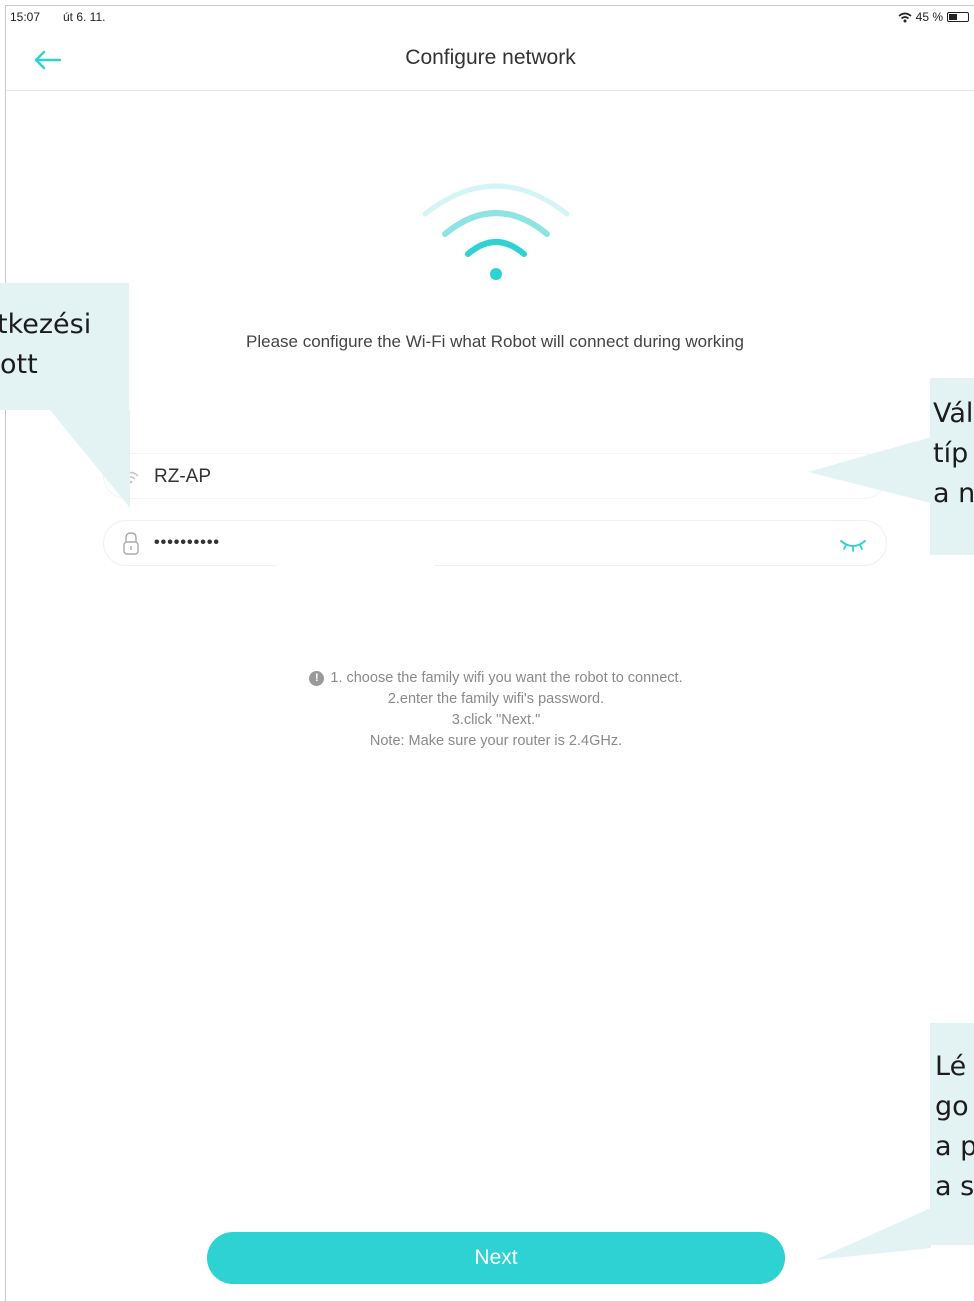  Describe the element at coordinates (954, 1146) in the screenshot. I see `callout-right-bottom-line-3: a p` at that location.